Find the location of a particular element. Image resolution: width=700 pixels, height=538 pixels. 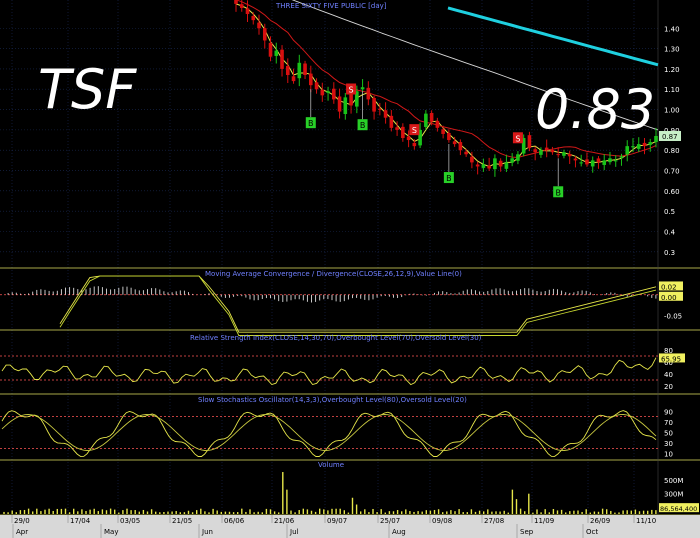

month-tick-label: Jun is located at coordinates (207, 532).